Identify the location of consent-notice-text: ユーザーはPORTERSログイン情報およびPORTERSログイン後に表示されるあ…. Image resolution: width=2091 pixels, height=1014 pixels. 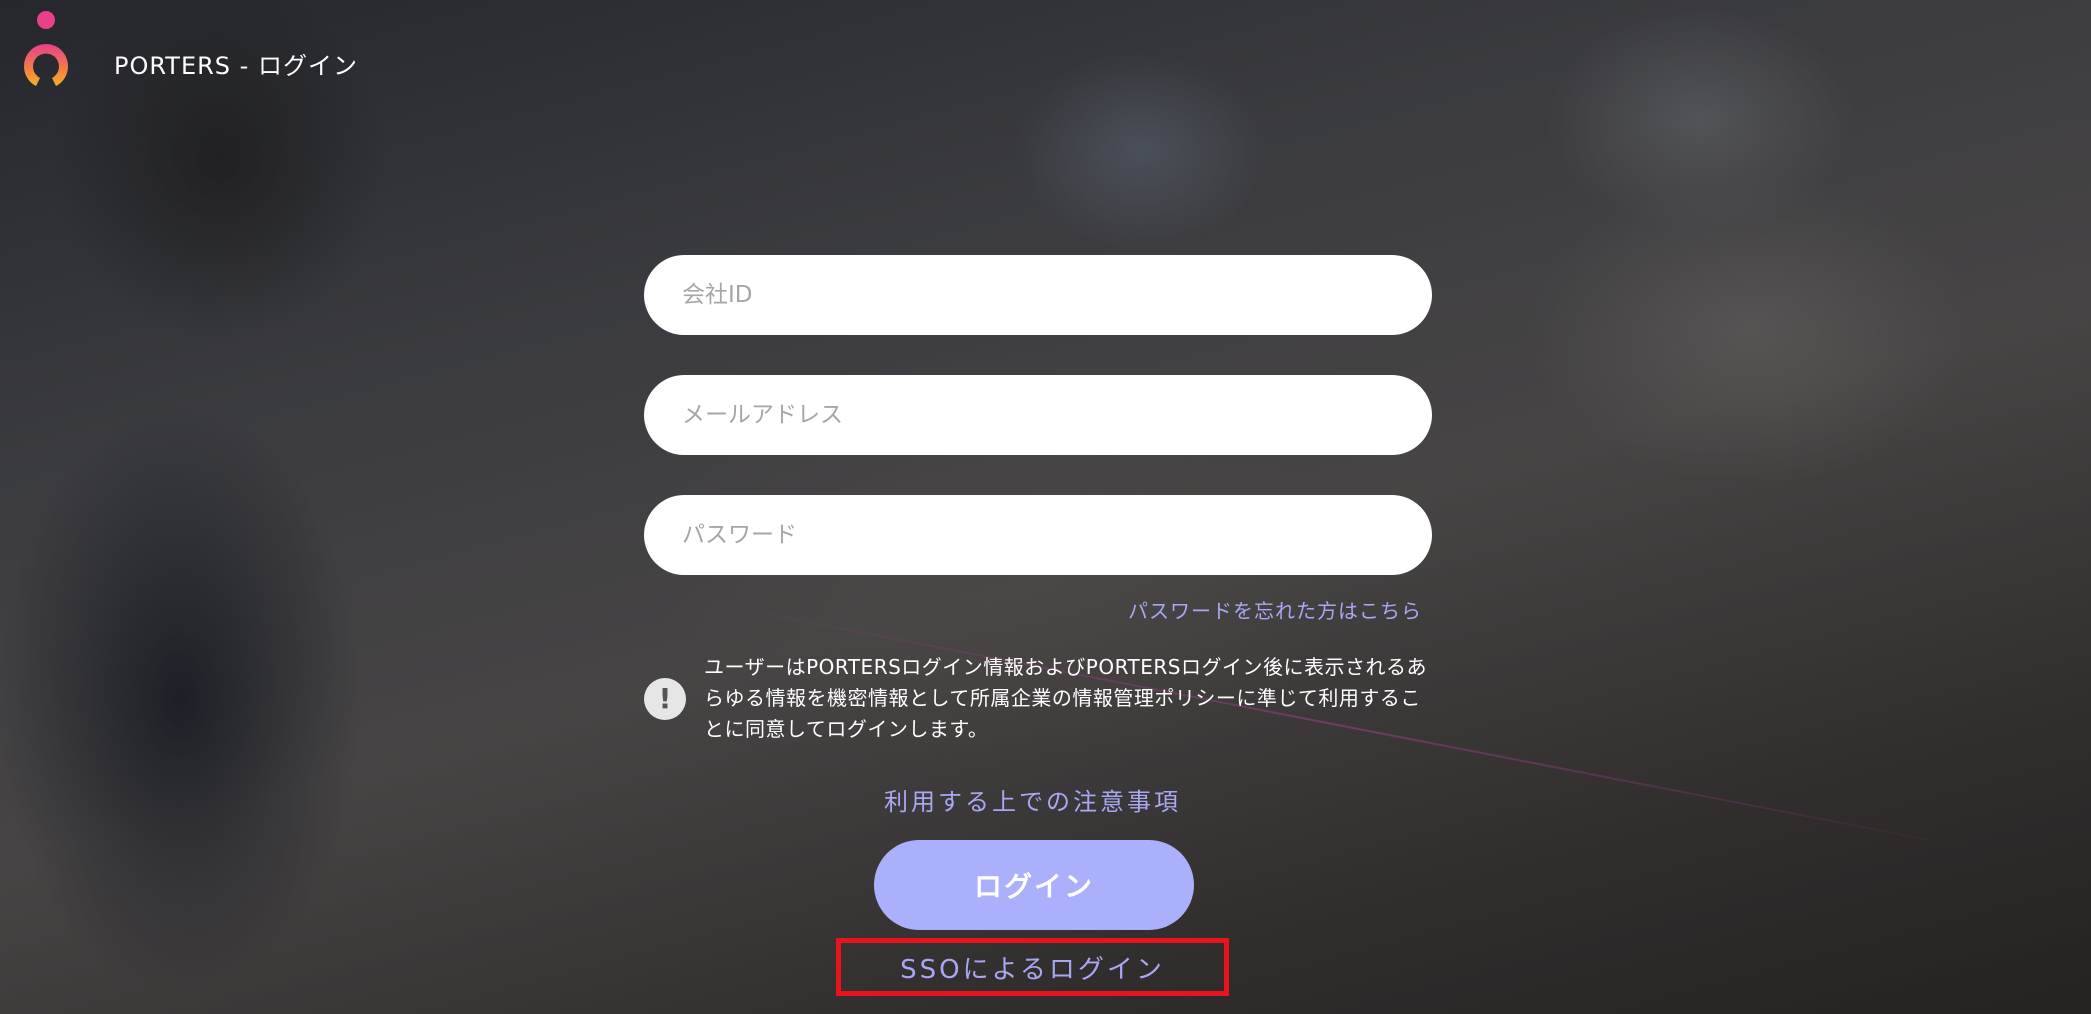
(1065, 698).